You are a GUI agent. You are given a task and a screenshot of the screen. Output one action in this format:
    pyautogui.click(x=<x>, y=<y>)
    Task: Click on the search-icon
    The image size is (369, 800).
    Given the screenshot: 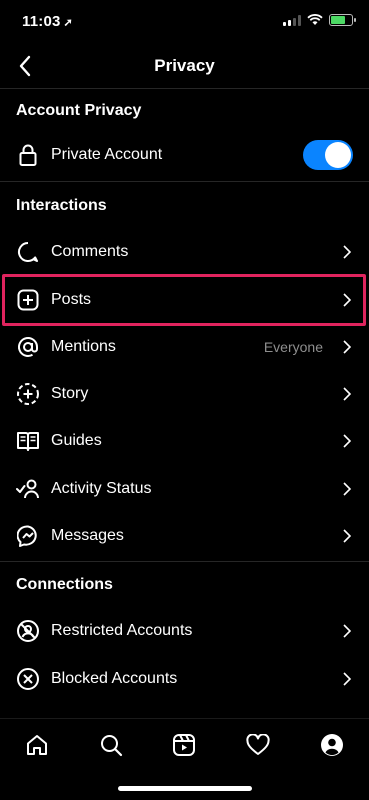 What is the action you would take?
    pyautogui.click(x=111, y=745)
    